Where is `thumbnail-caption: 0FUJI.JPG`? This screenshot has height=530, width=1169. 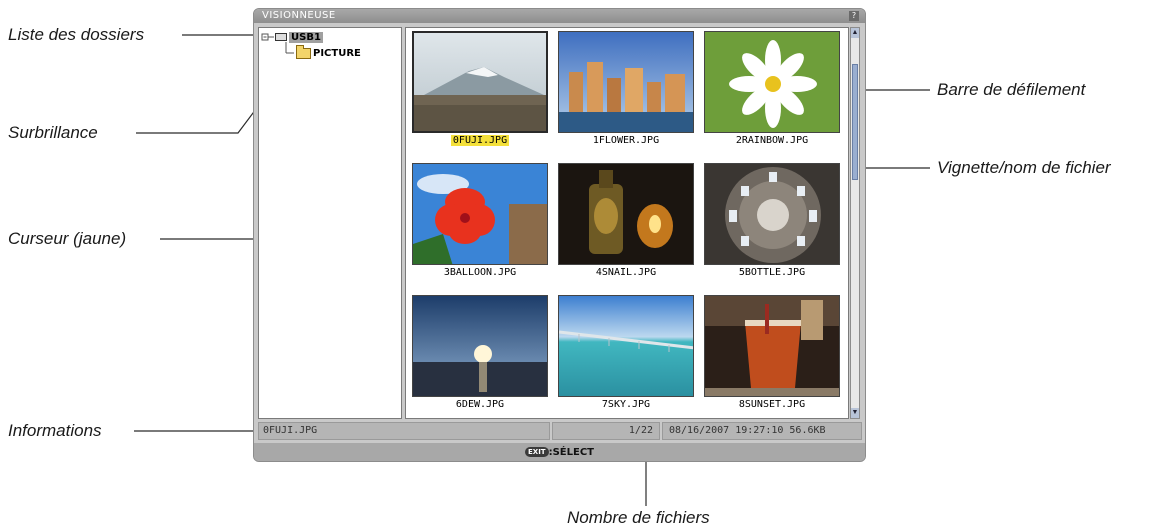
thumbnail-caption: 0FUJI.JPG is located at coordinates (480, 140).